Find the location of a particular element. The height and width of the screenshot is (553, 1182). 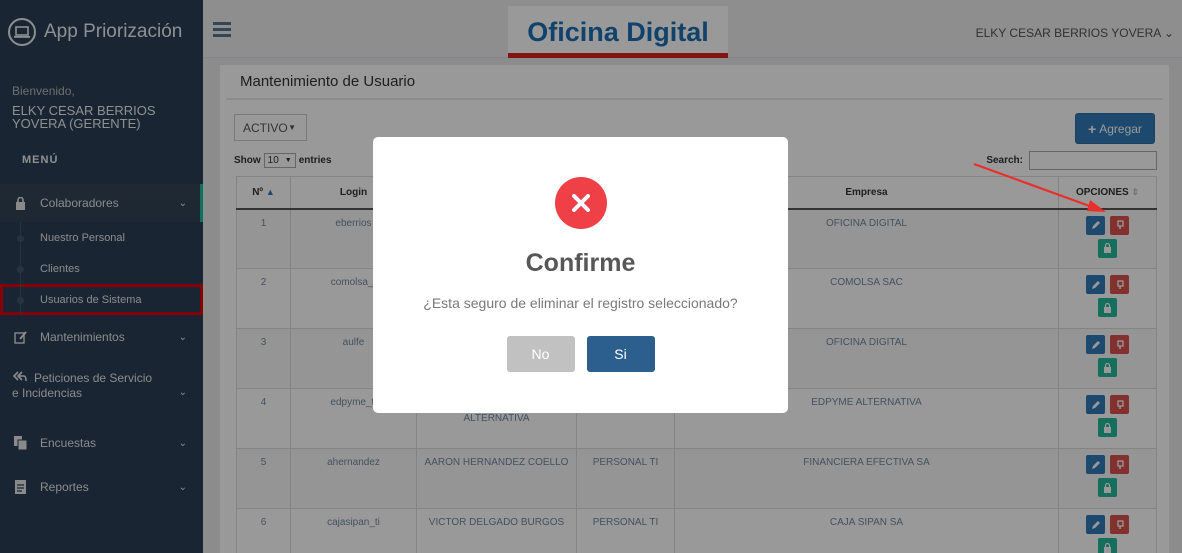

dialog-title: Confirme is located at coordinates (580, 263).